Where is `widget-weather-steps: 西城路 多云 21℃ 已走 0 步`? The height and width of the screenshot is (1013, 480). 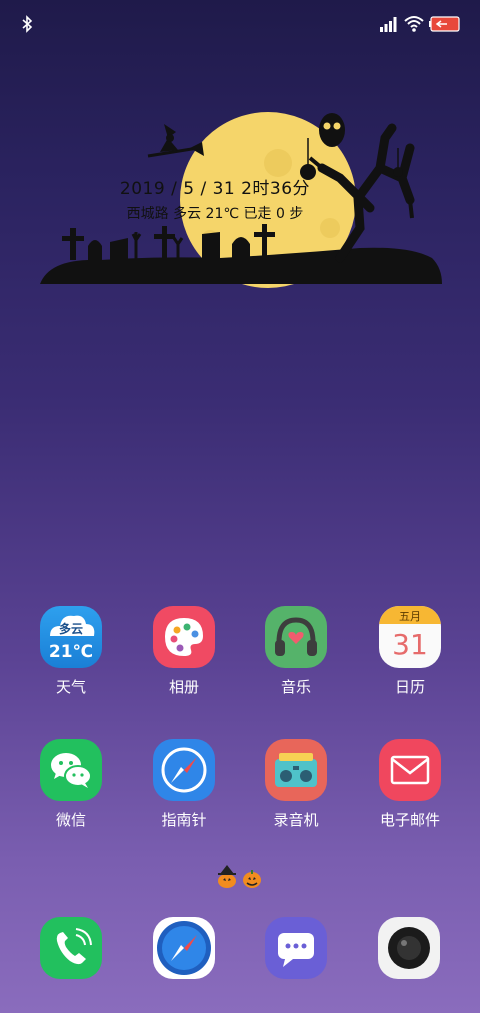 widget-weather-steps: 西城路 多云 21℃ 已走 0 步 is located at coordinates (215, 214).